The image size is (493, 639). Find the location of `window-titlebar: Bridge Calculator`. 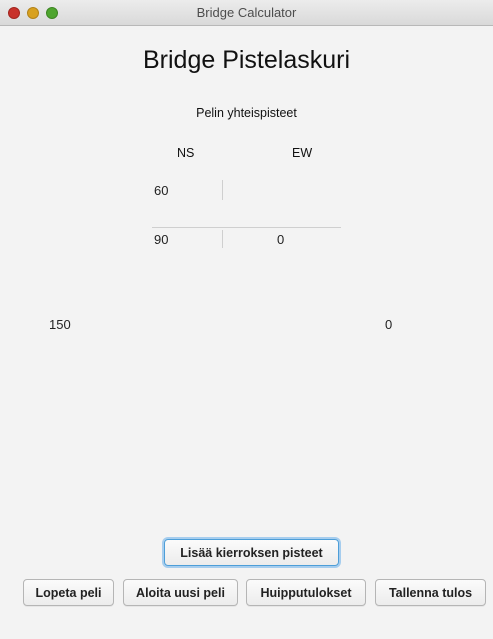

window-titlebar: Bridge Calculator is located at coordinates (246, 13).